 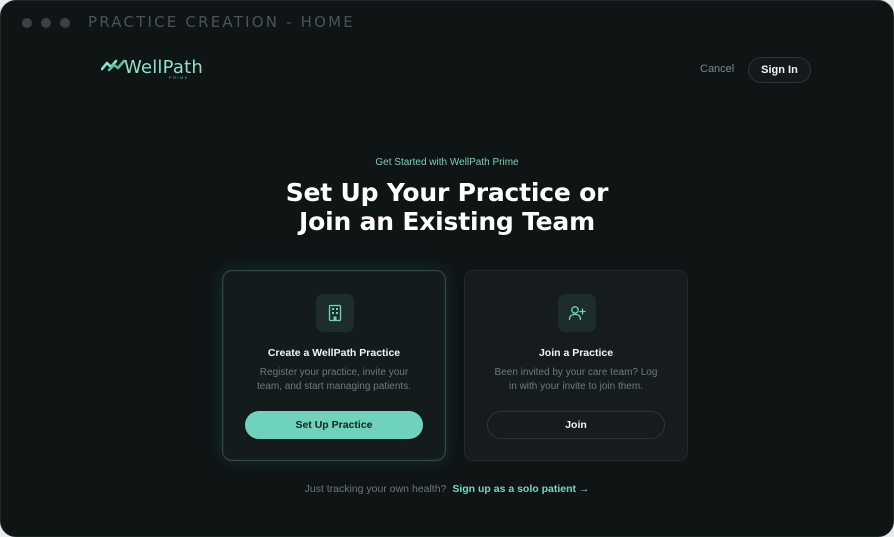 What do you see at coordinates (576, 372) in the screenshot?
I see `description-line: Been invited by your care team? Log` at bounding box center [576, 372].